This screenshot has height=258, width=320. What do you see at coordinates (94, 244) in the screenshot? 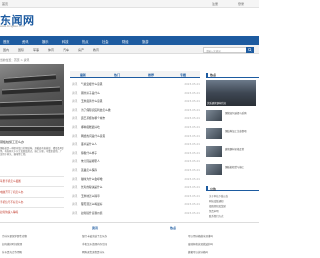
I see `bottom-link: 手机怎么清理内存空间` at bounding box center [94, 244].